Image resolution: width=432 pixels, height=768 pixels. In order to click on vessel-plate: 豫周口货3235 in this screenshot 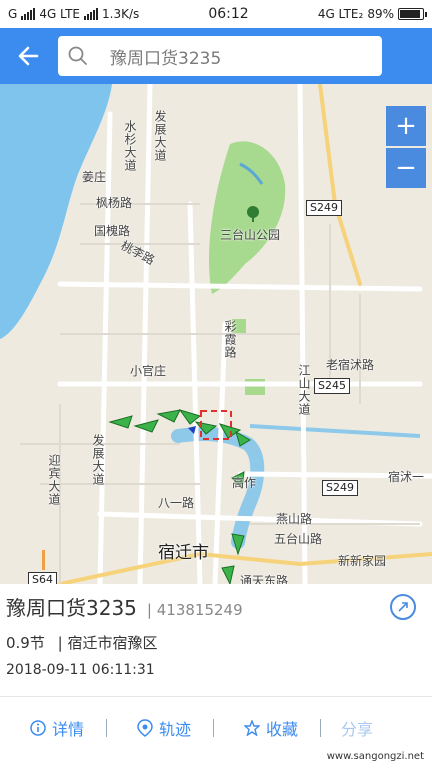, I will do `click(71, 608)`.